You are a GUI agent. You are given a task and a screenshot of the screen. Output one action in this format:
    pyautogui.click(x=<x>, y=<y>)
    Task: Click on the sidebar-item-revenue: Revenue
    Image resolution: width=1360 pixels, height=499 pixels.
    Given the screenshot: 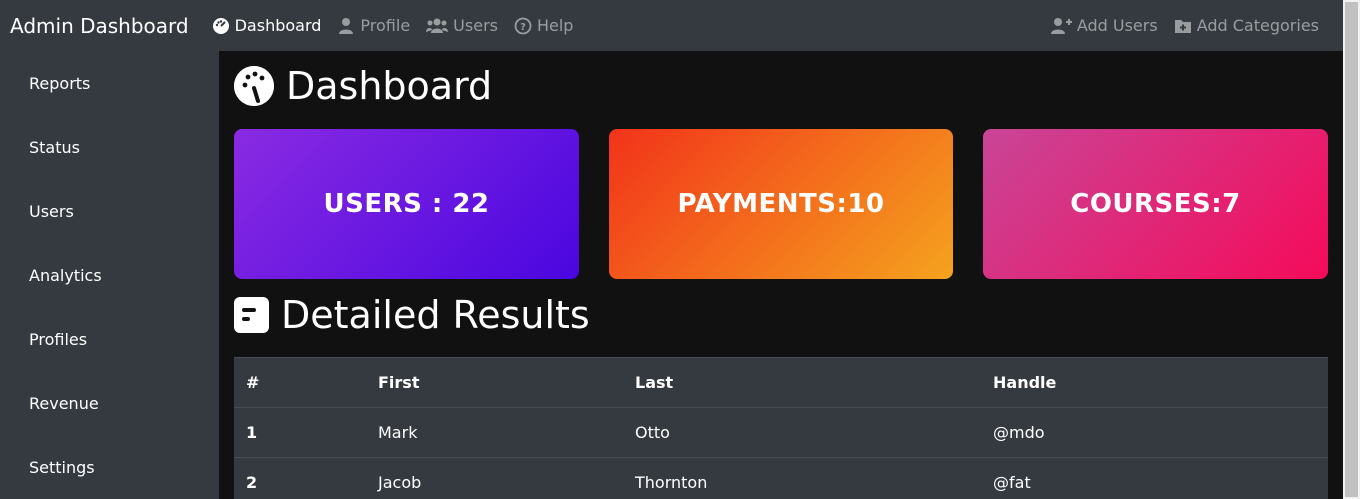 What is the action you would take?
    pyautogui.click(x=64, y=403)
    